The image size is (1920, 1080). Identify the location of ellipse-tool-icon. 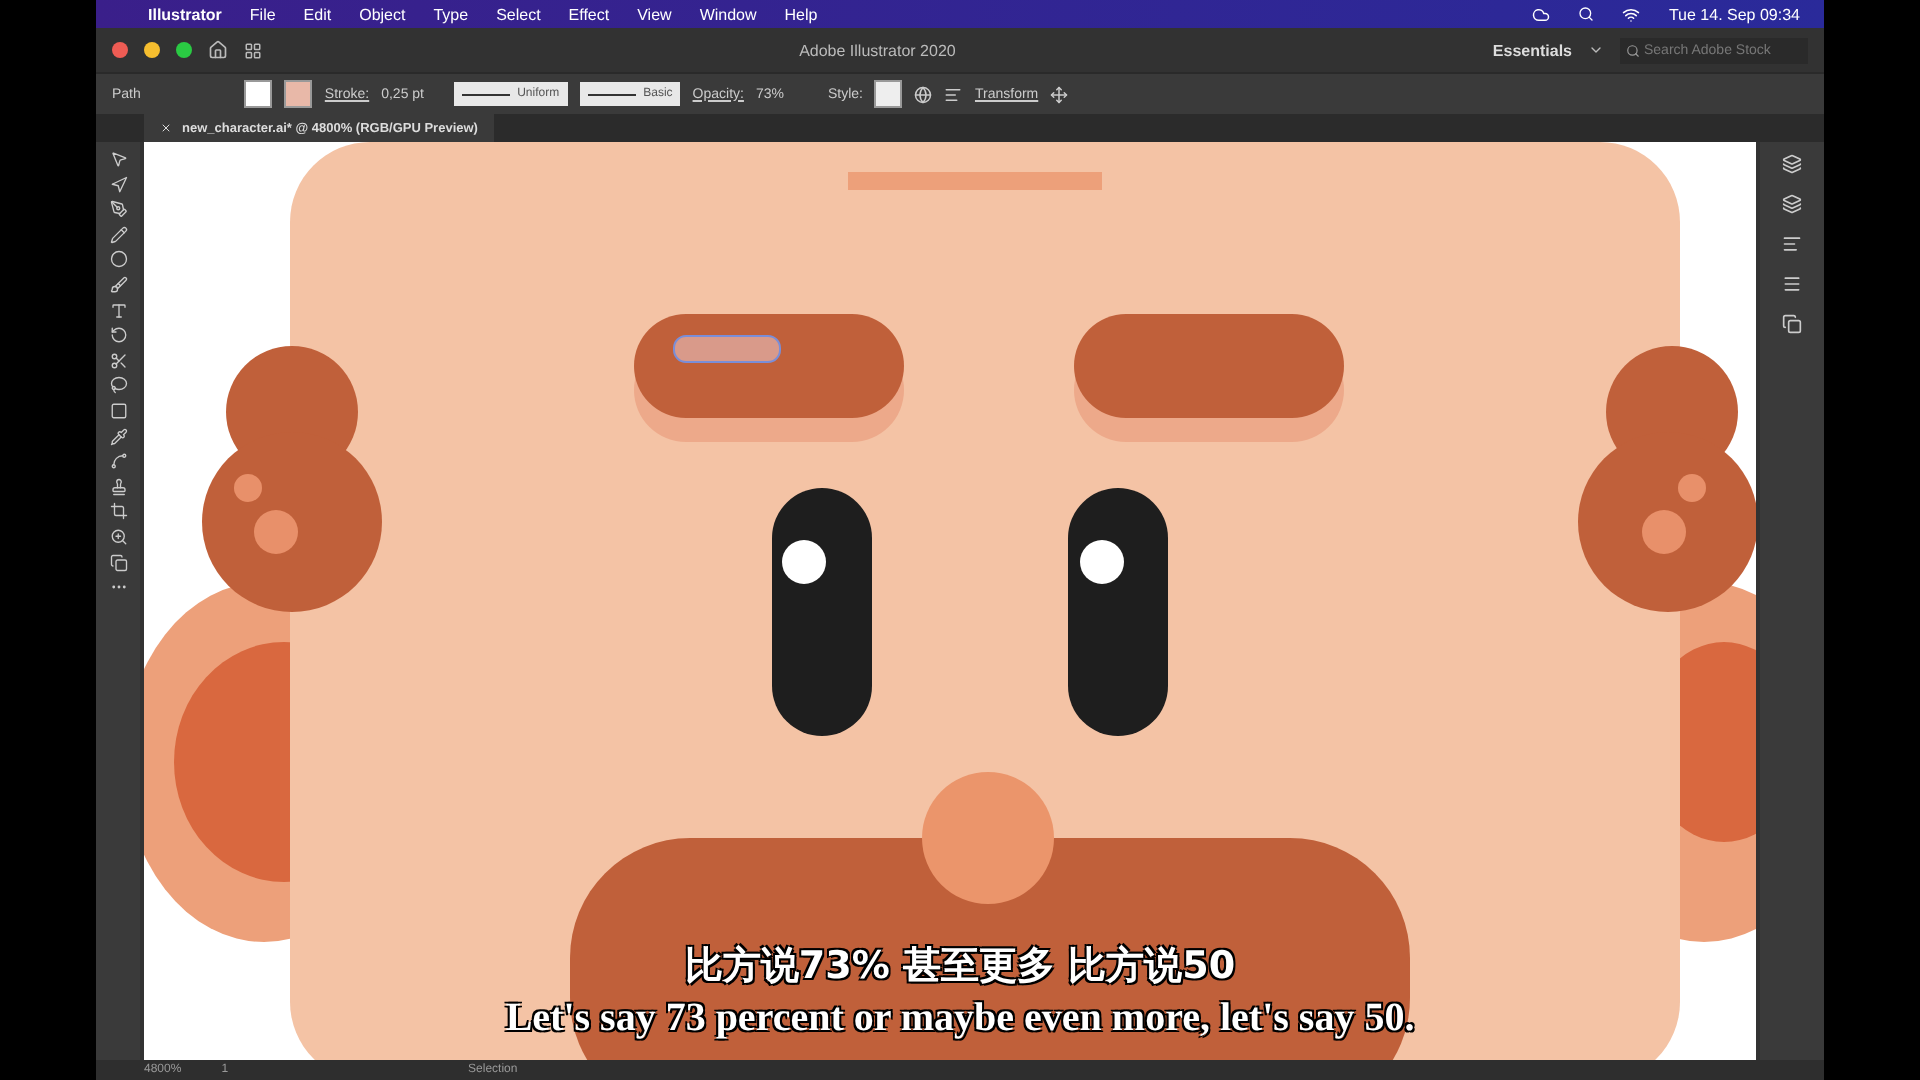
(118, 259).